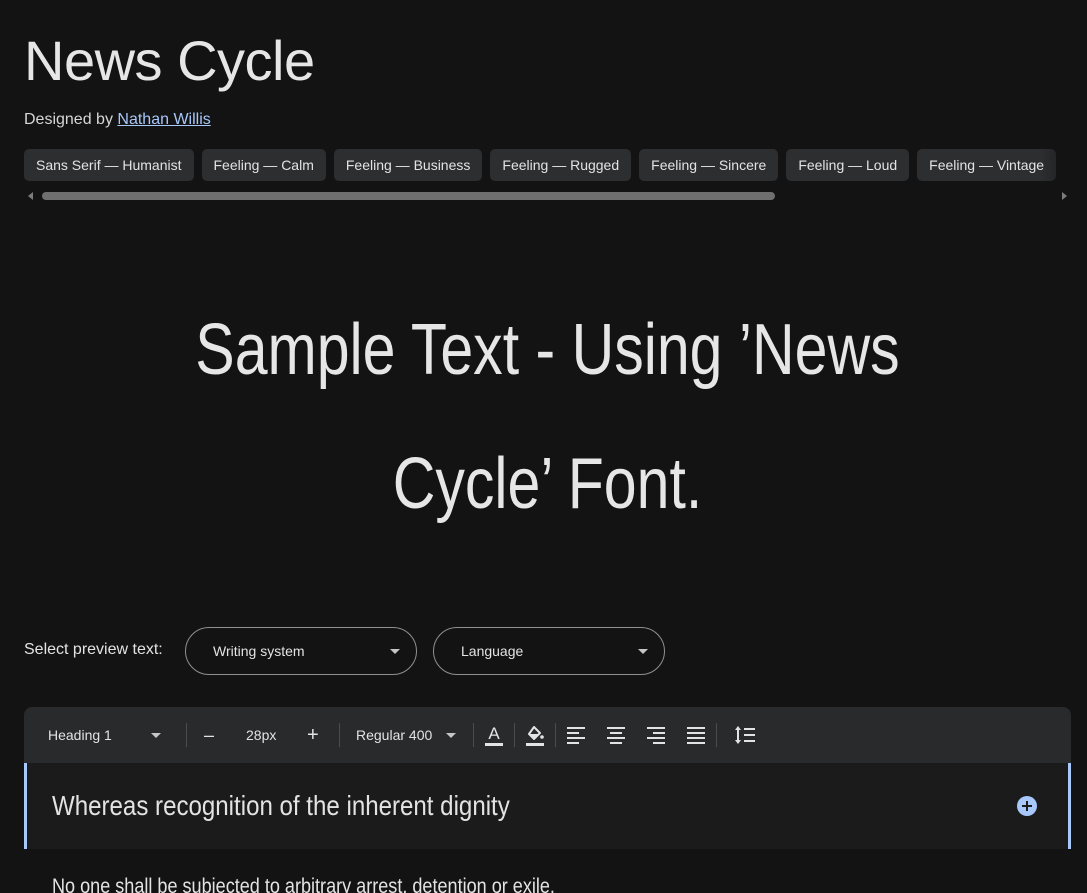  I want to click on writing-system-select: Writing system, so click(301, 651).